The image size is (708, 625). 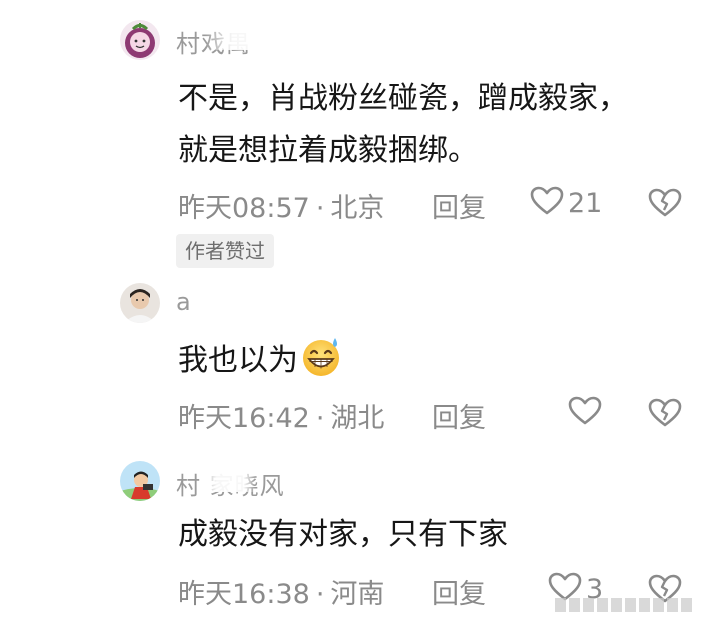 What do you see at coordinates (328, 150) in the screenshot?
I see `comment-text-line: 就是想拉着成毅捆绑。` at bounding box center [328, 150].